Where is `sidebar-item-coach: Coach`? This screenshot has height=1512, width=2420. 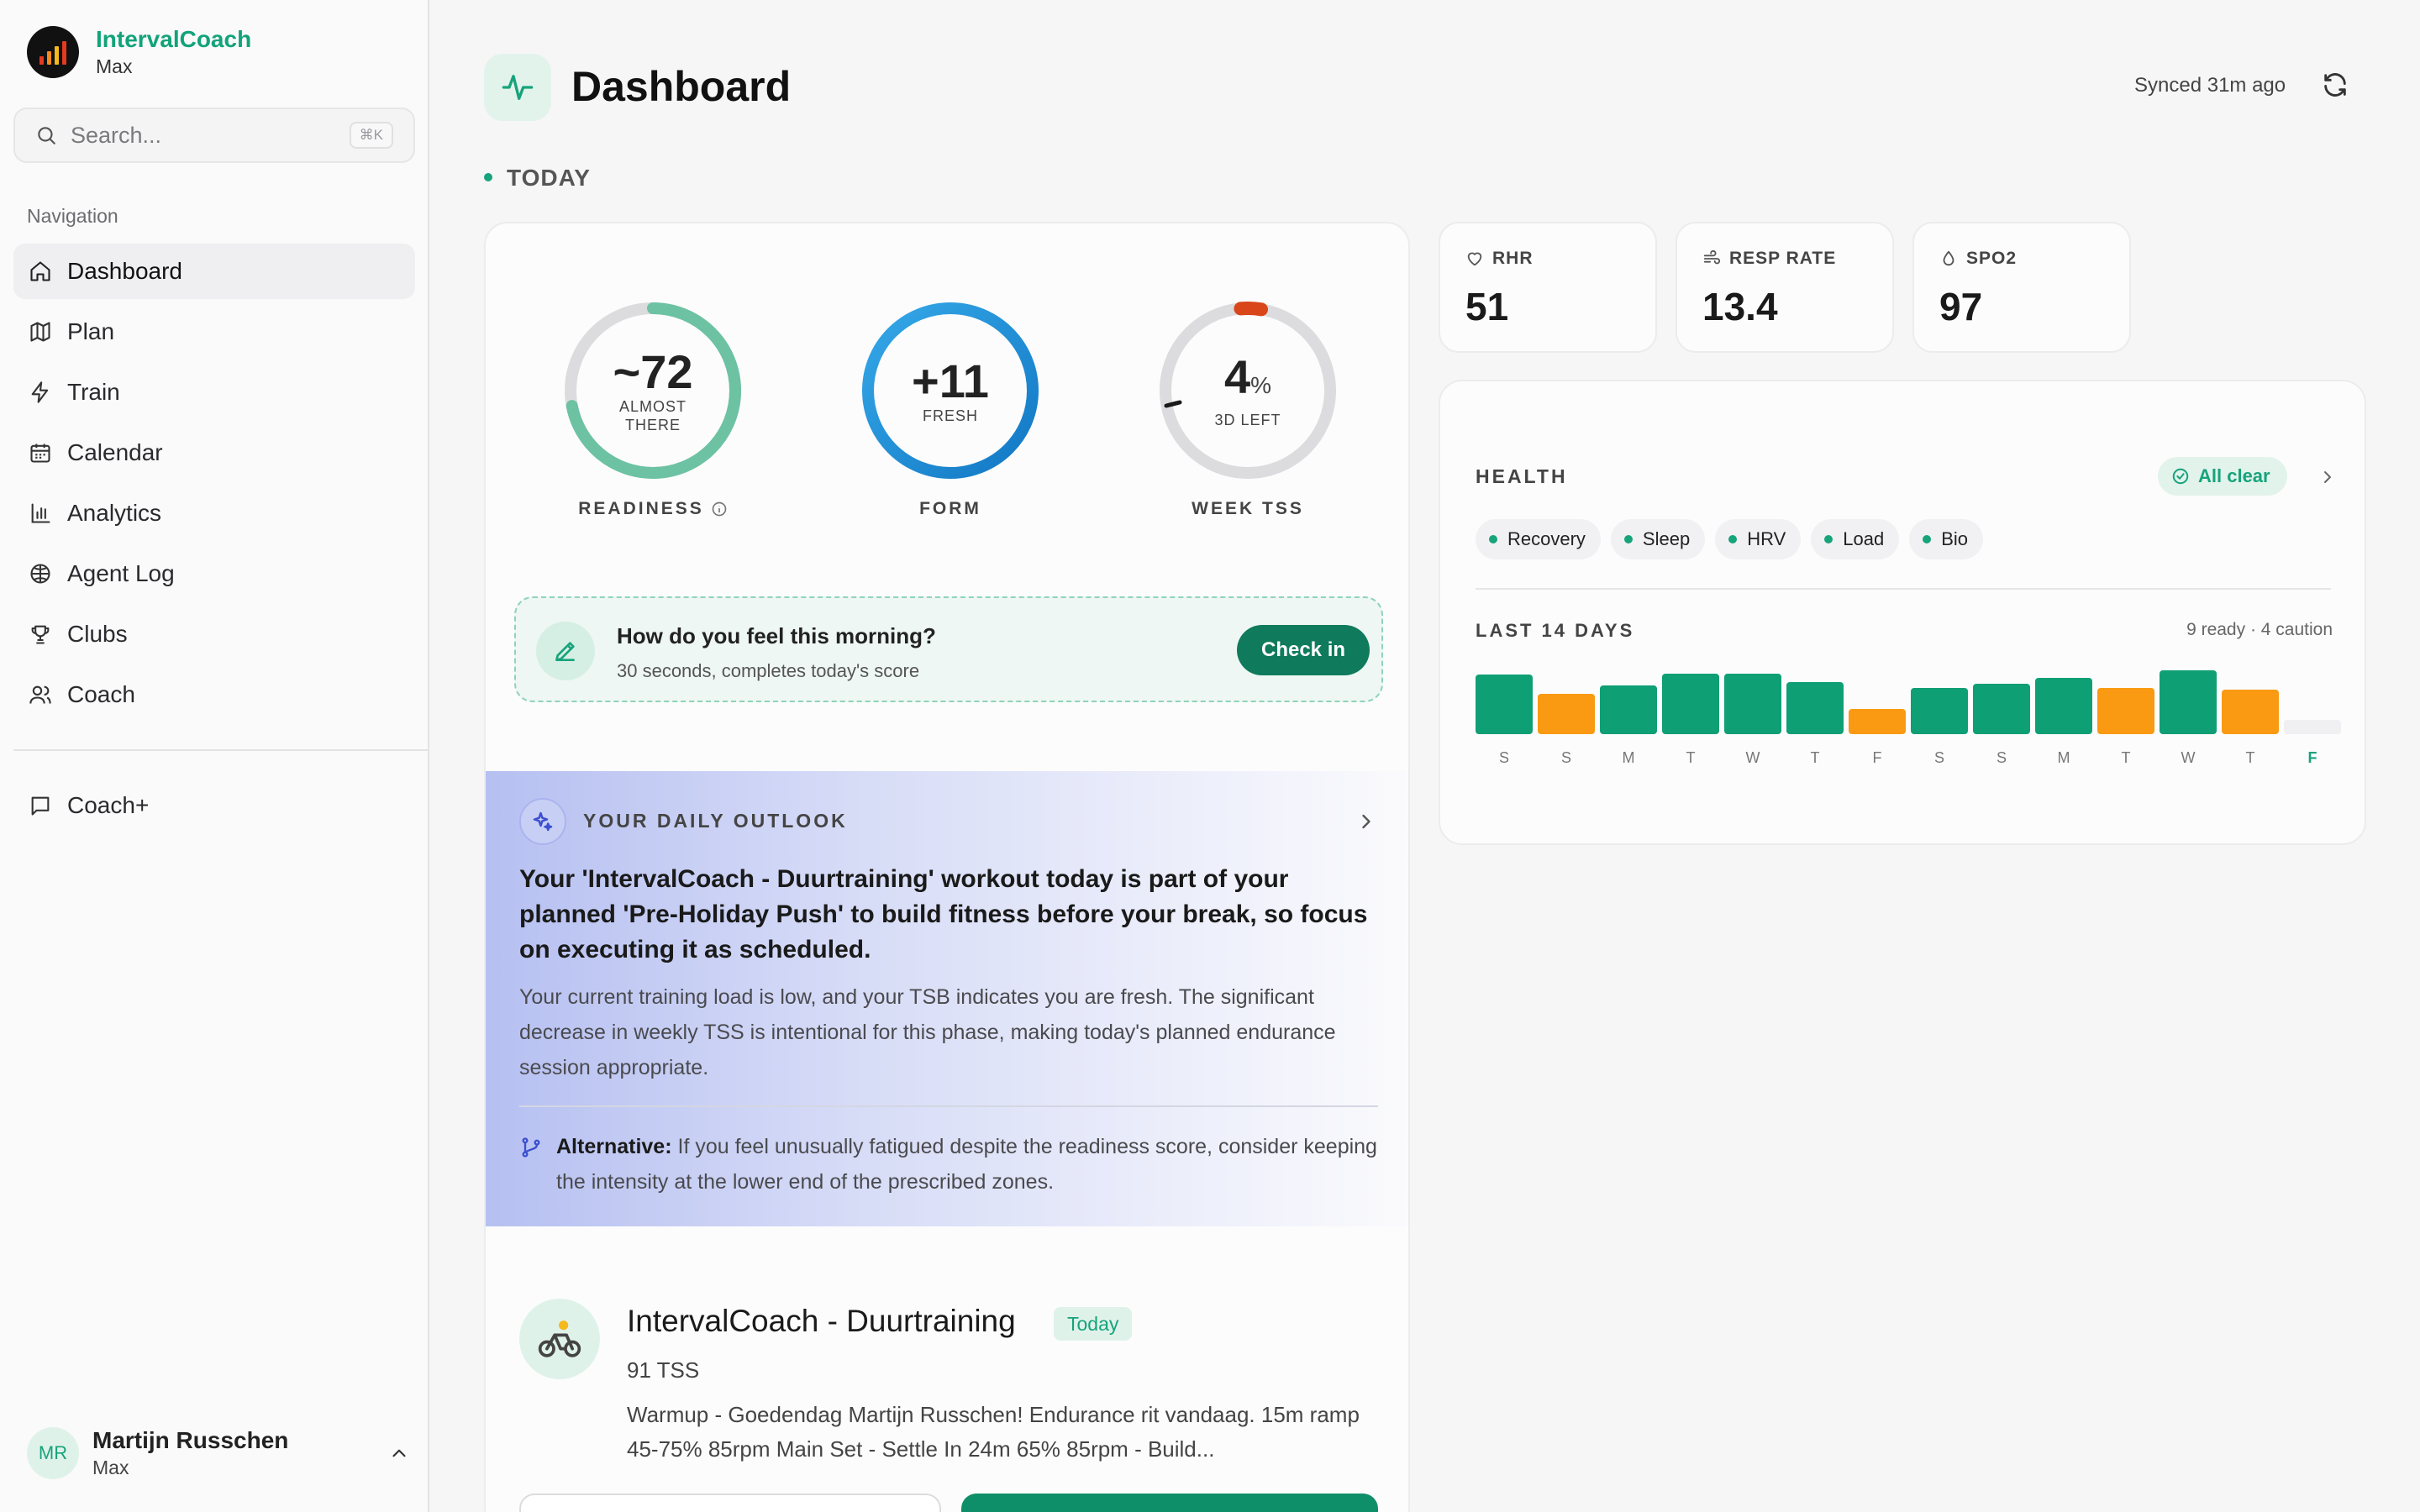 sidebar-item-coach: Coach is located at coordinates (214, 694).